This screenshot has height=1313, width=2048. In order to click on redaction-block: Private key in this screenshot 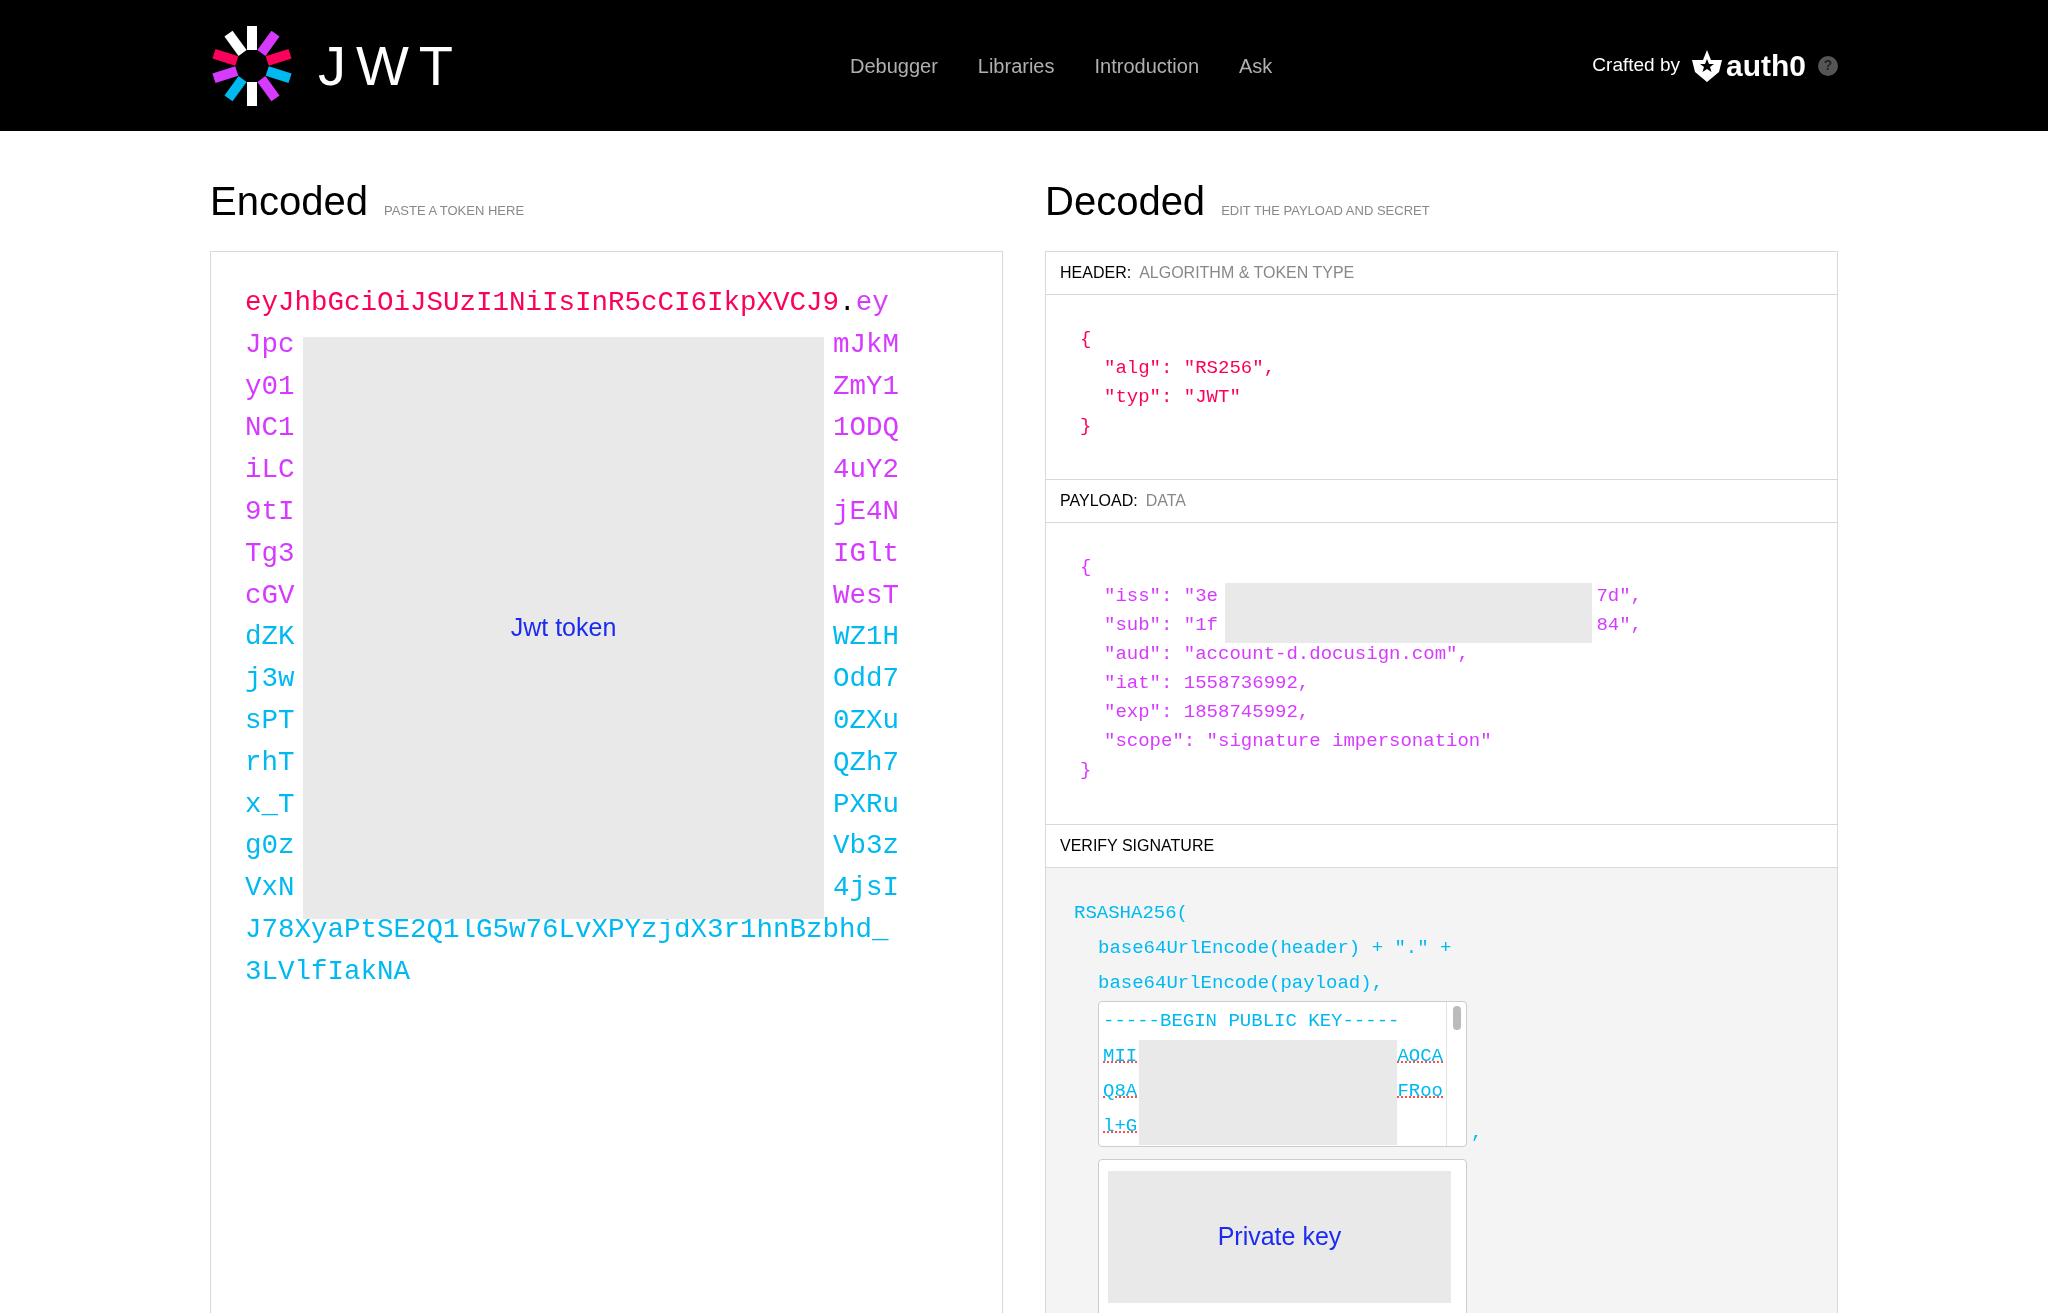, I will do `click(1279, 1237)`.